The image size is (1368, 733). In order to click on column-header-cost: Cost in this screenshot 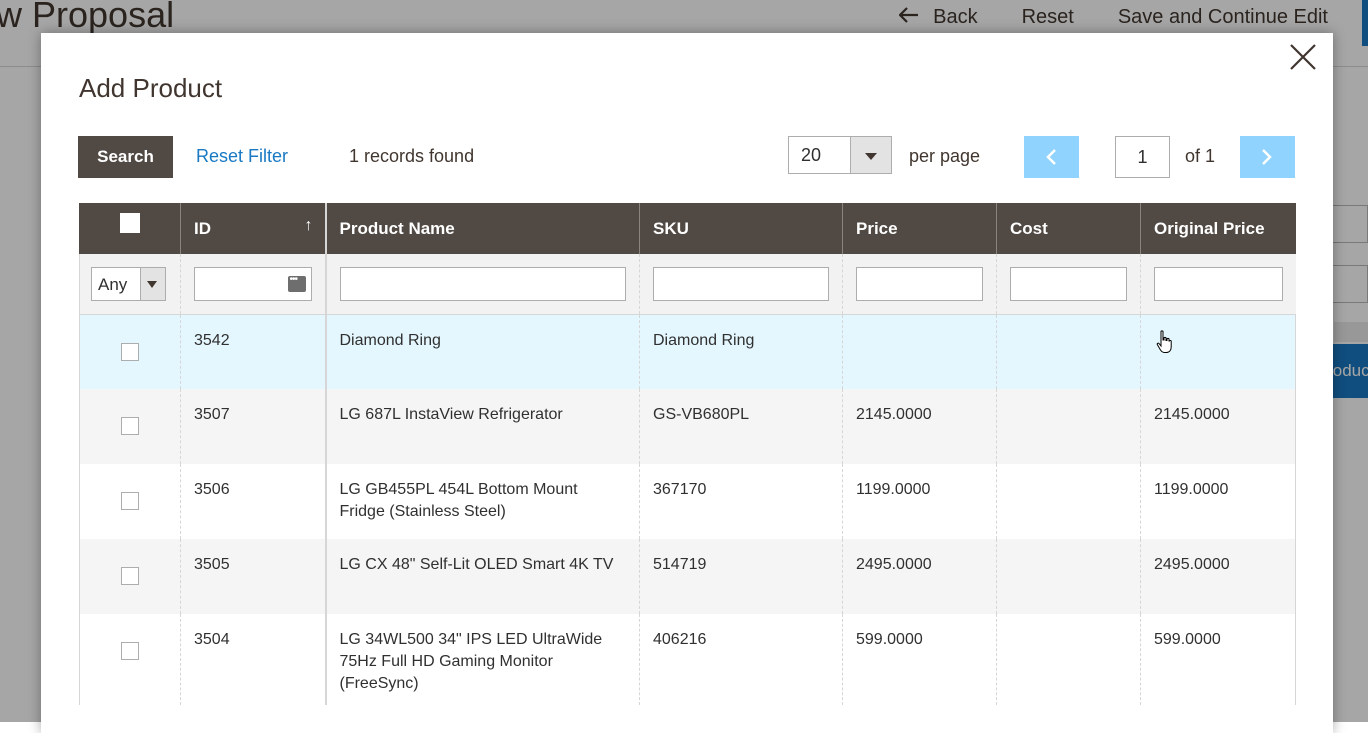, I will do `click(1068, 228)`.